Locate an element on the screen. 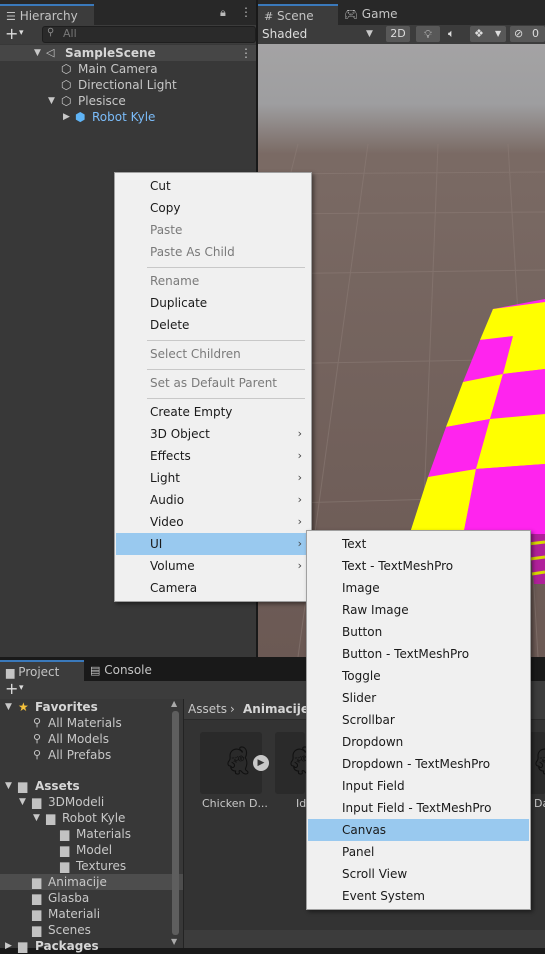 Image resolution: width=545 pixels, height=954 pixels. tab-scene: # Scene is located at coordinates (298, 15).